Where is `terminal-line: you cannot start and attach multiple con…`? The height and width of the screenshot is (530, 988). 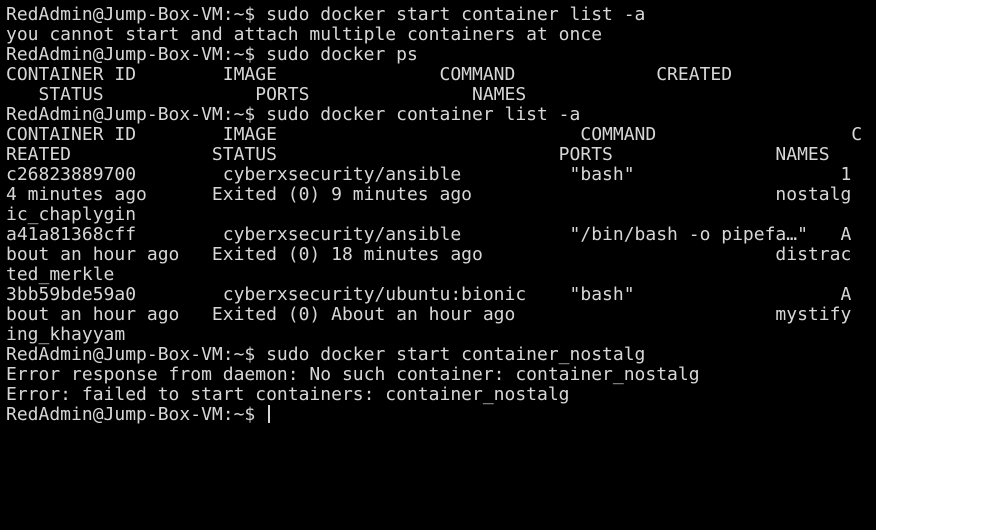
terminal-line: you cannot start and attach multiple con… is located at coordinates (304, 34).